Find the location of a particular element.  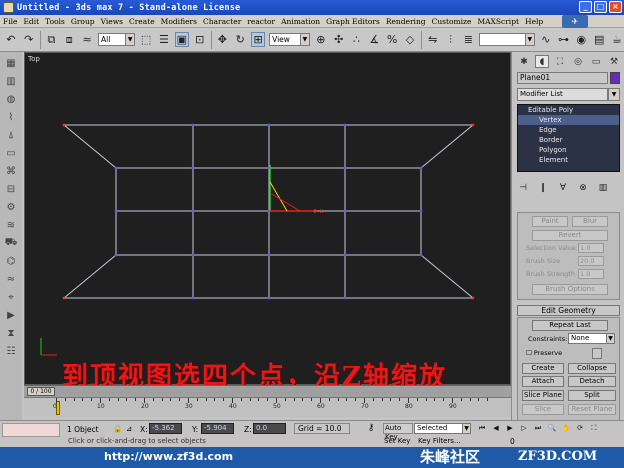

cloth-icon: ▥ is located at coordinates (11, 81).